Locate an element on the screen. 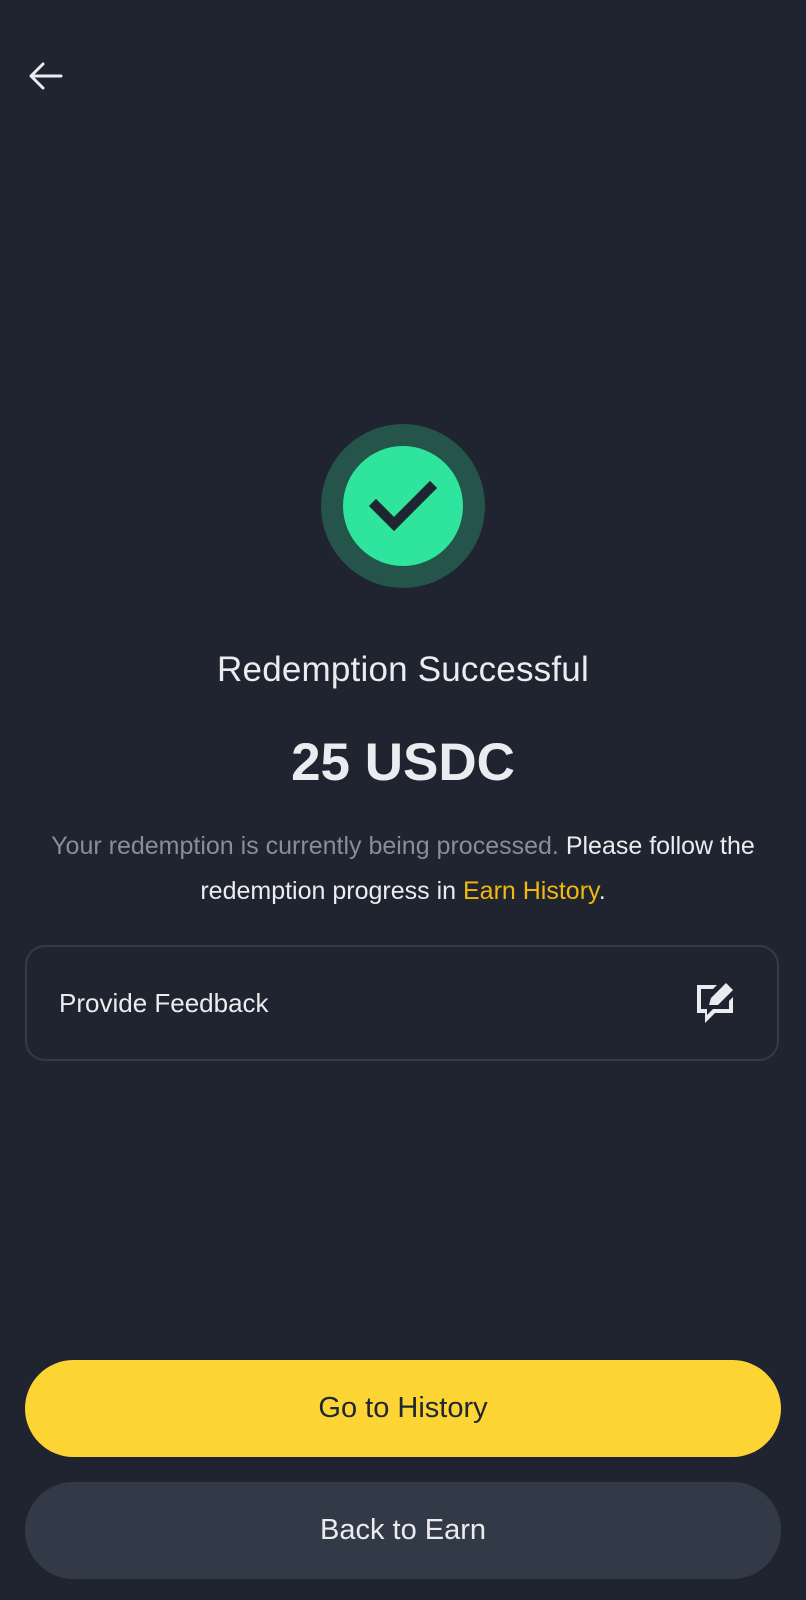 The height and width of the screenshot is (1600, 806). go-to-history-button: Go to History is located at coordinates (403, 1408).